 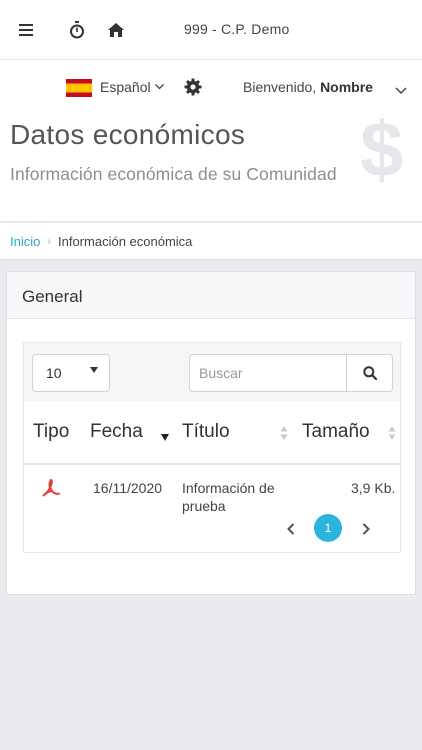 I want to click on search-placeholder: Buscar, so click(x=221, y=373).